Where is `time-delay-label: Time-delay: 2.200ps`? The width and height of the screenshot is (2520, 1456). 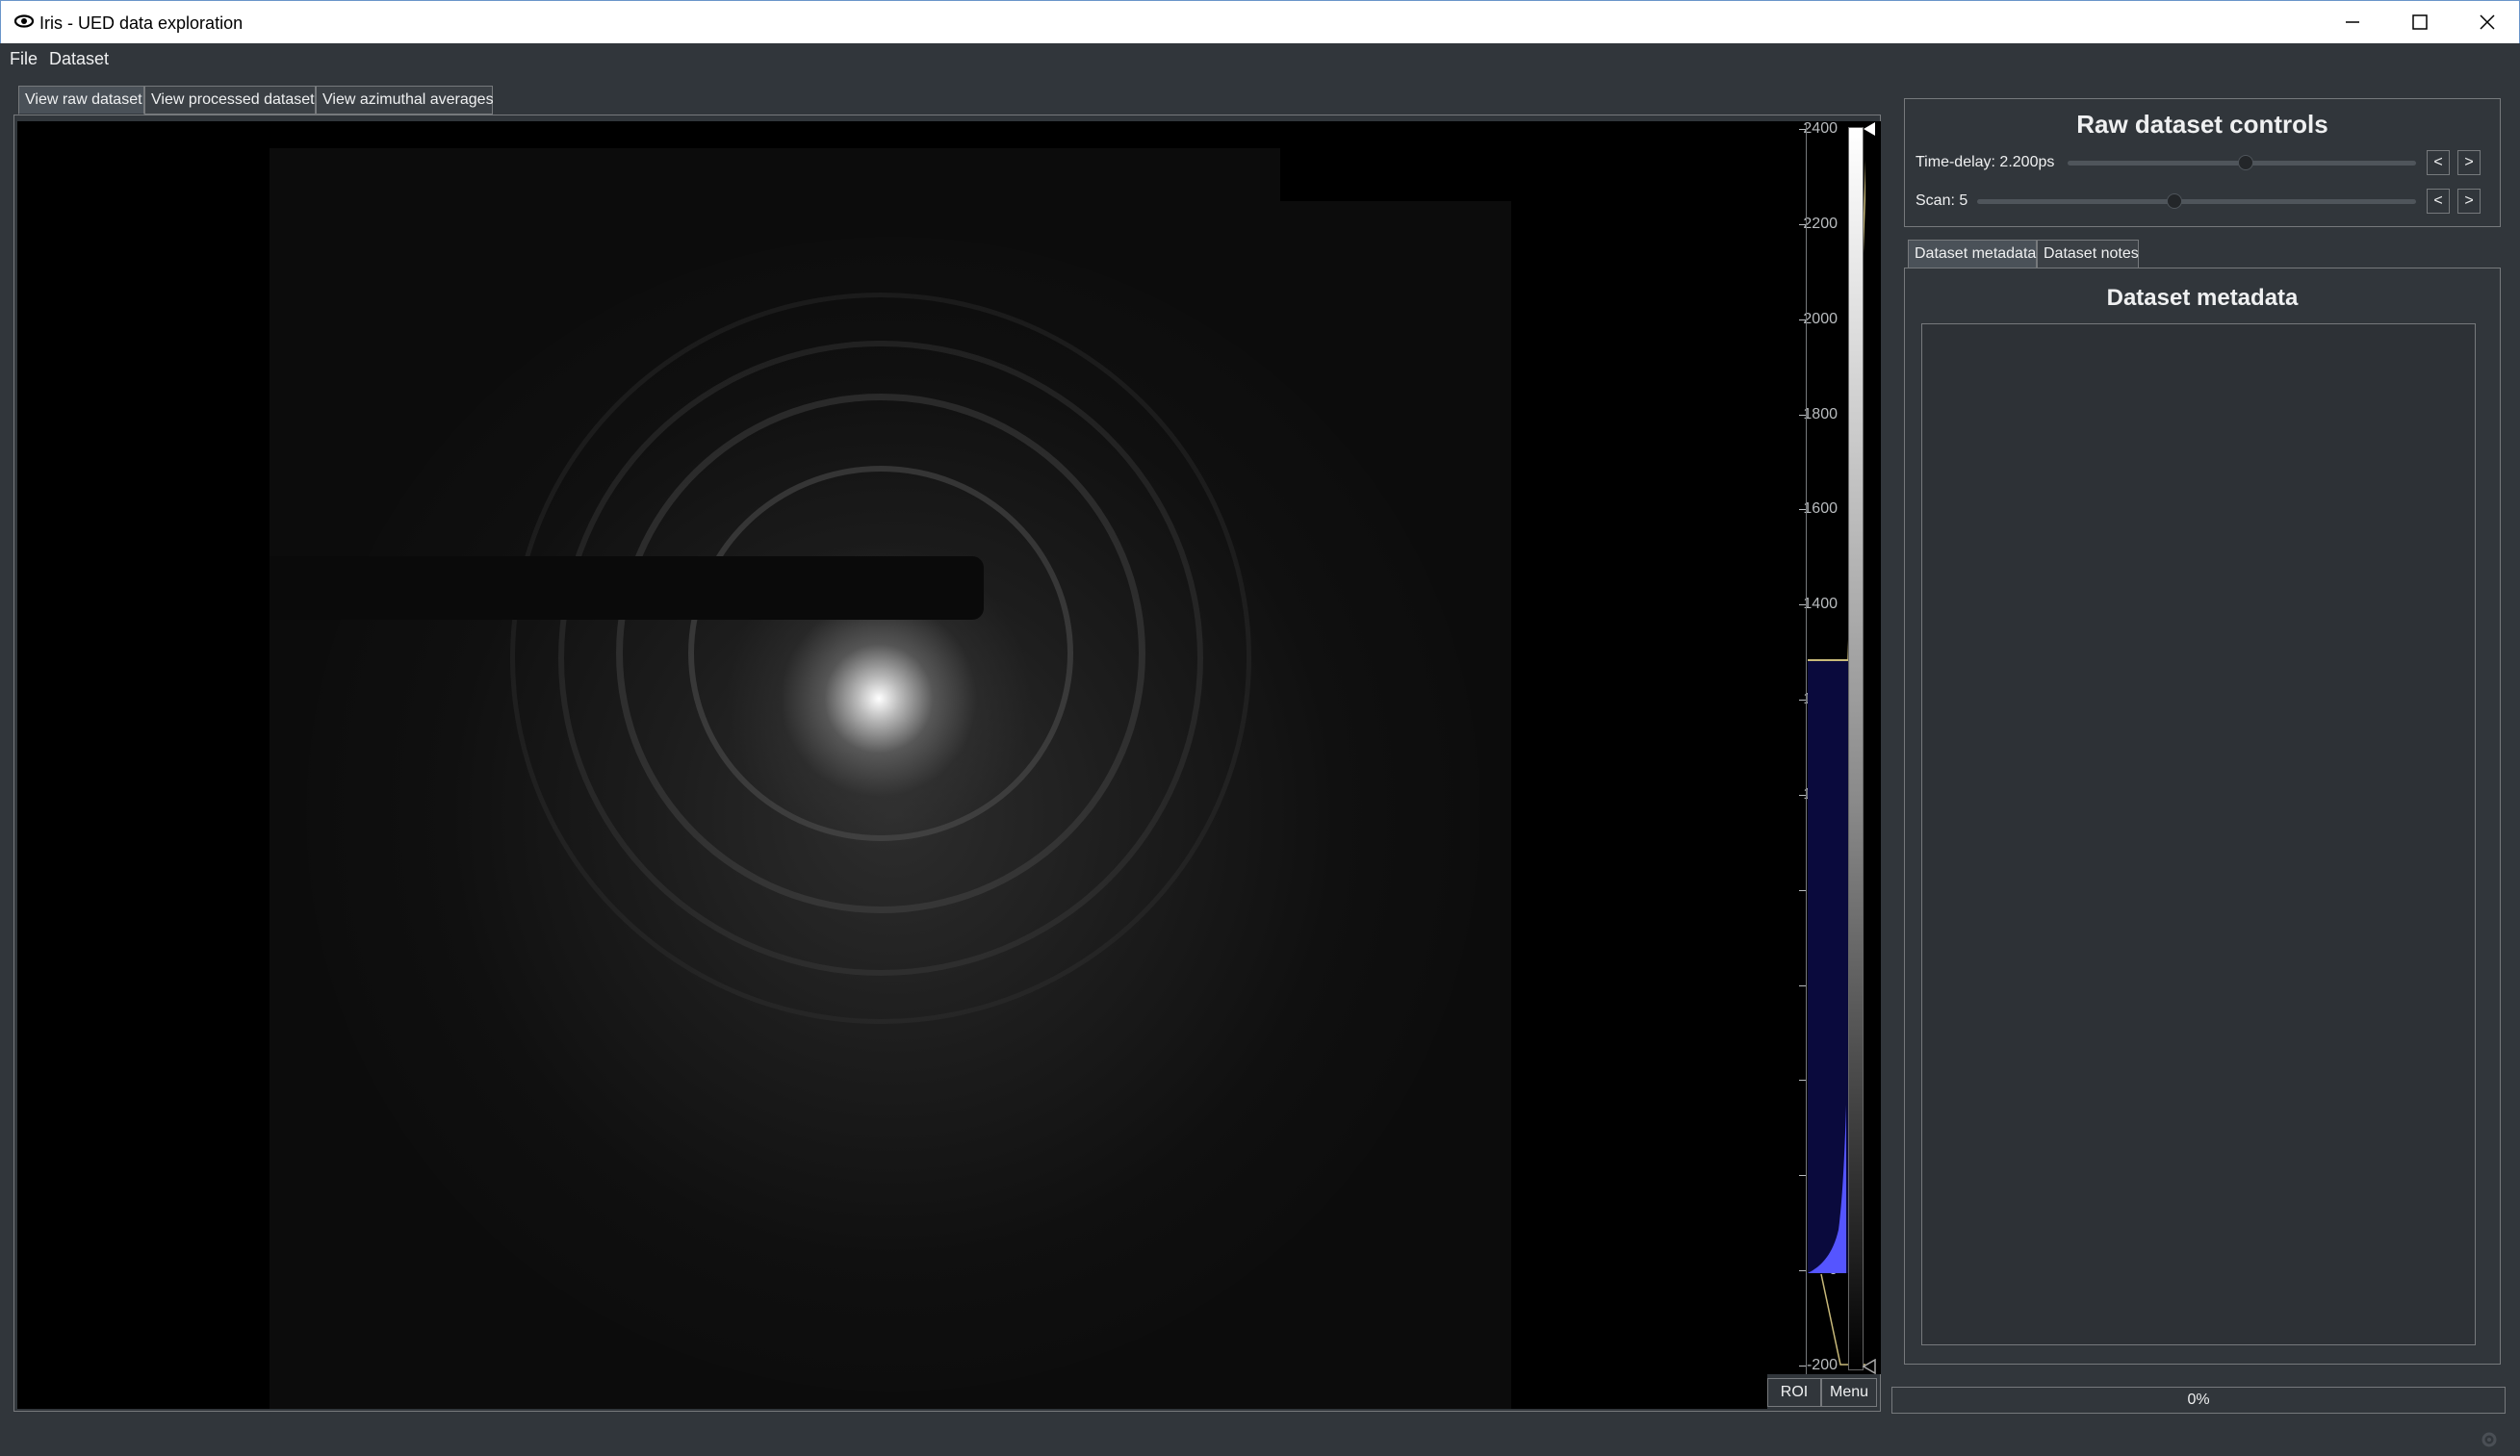 time-delay-label: Time-delay: 2.200ps is located at coordinates (1985, 162).